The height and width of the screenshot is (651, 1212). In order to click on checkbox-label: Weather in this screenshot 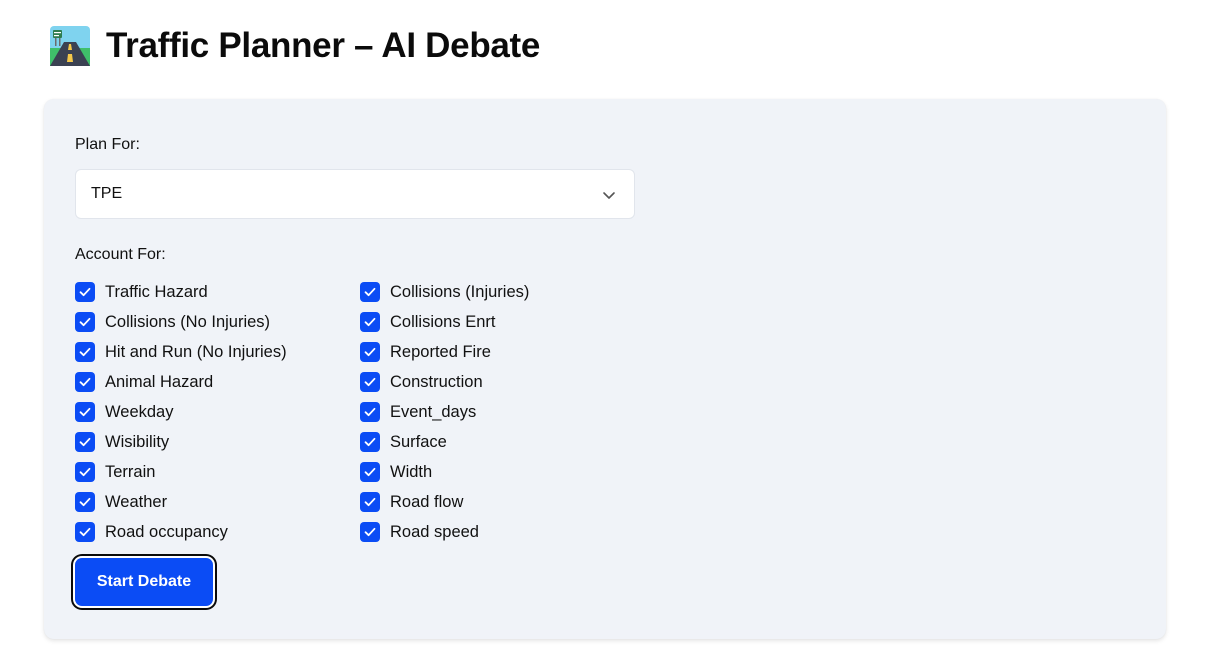, I will do `click(136, 501)`.